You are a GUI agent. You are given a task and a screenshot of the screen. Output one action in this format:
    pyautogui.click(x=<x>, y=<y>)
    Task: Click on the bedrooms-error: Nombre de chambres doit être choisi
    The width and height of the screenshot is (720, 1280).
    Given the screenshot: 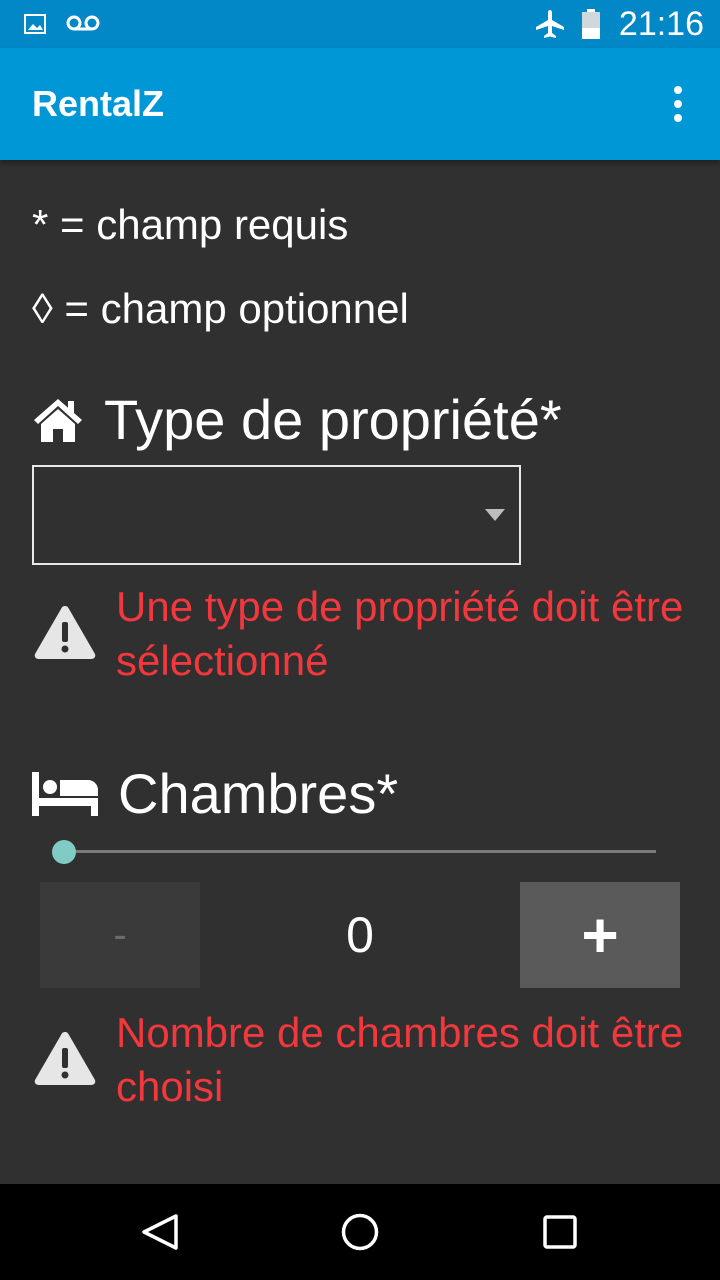 What is the action you would take?
    pyautogui.click(x=364, y=1060)
    